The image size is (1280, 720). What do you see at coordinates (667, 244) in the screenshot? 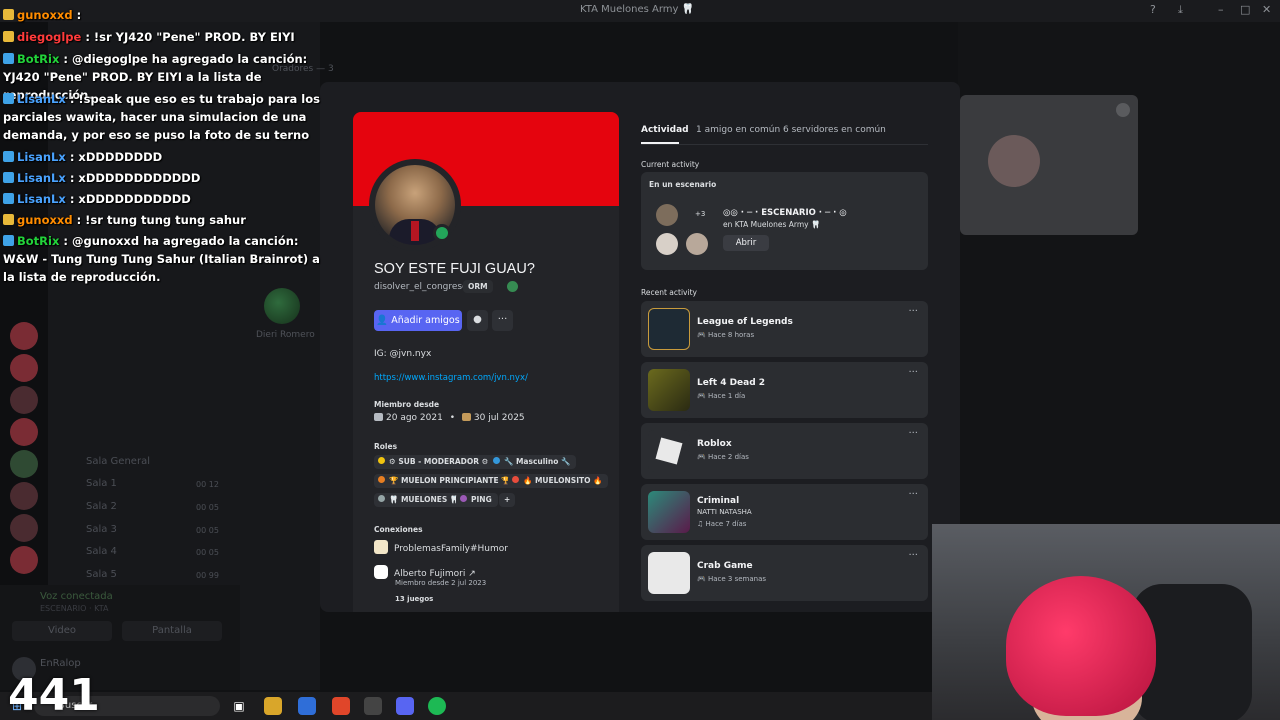
I see `avatar` at bounding box center [667, 244].